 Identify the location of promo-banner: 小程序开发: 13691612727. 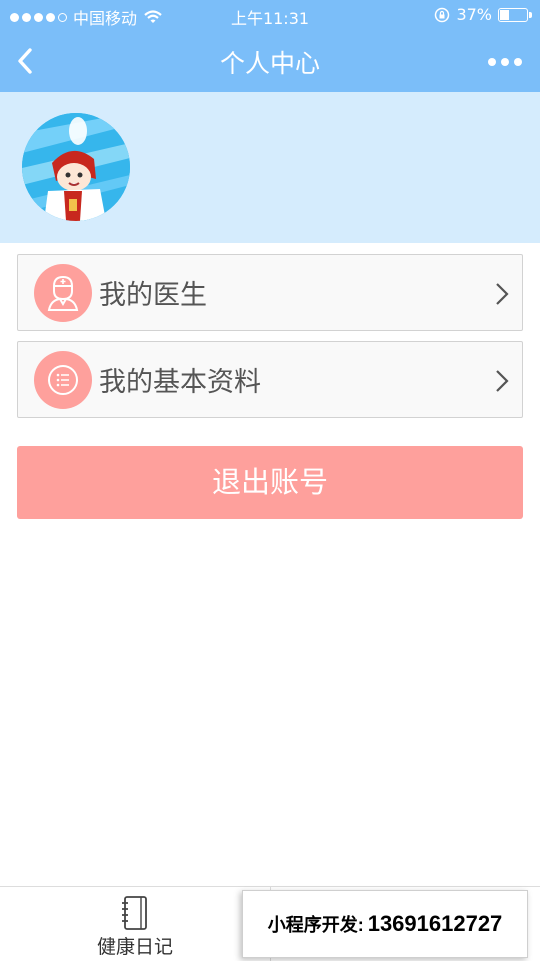
(385, 924).